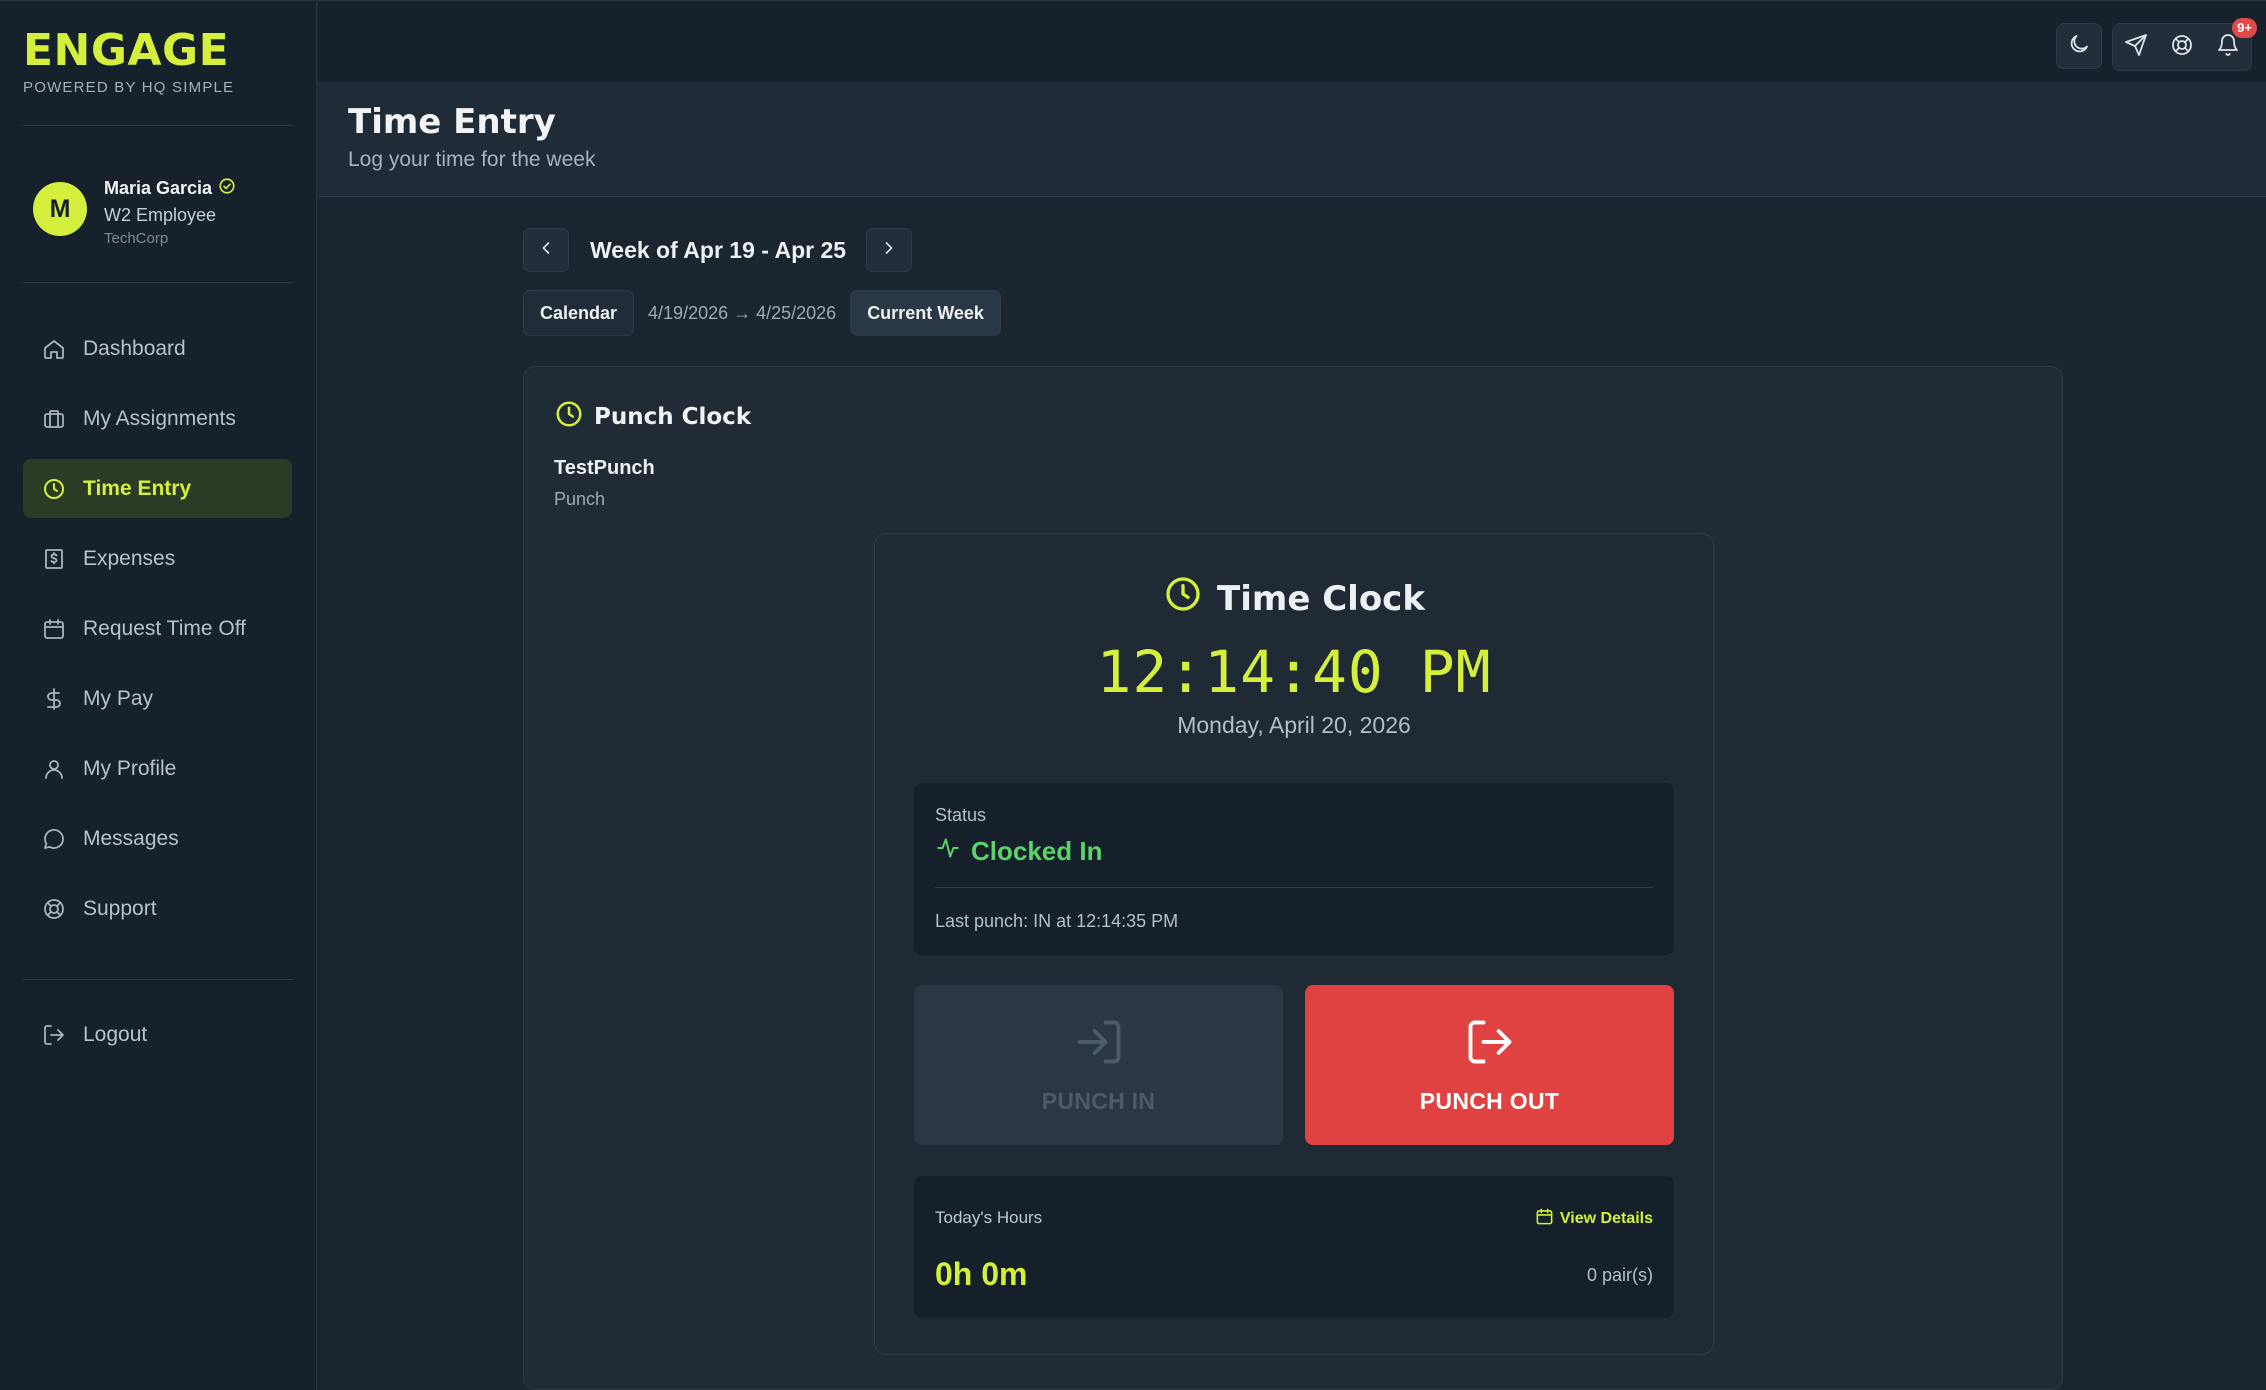 This screenshot has height=1390, width=2266. Describe the element at coordinates (130, 768) in the screenshot. I see `sidebar-item-label: My Profile` at that location.